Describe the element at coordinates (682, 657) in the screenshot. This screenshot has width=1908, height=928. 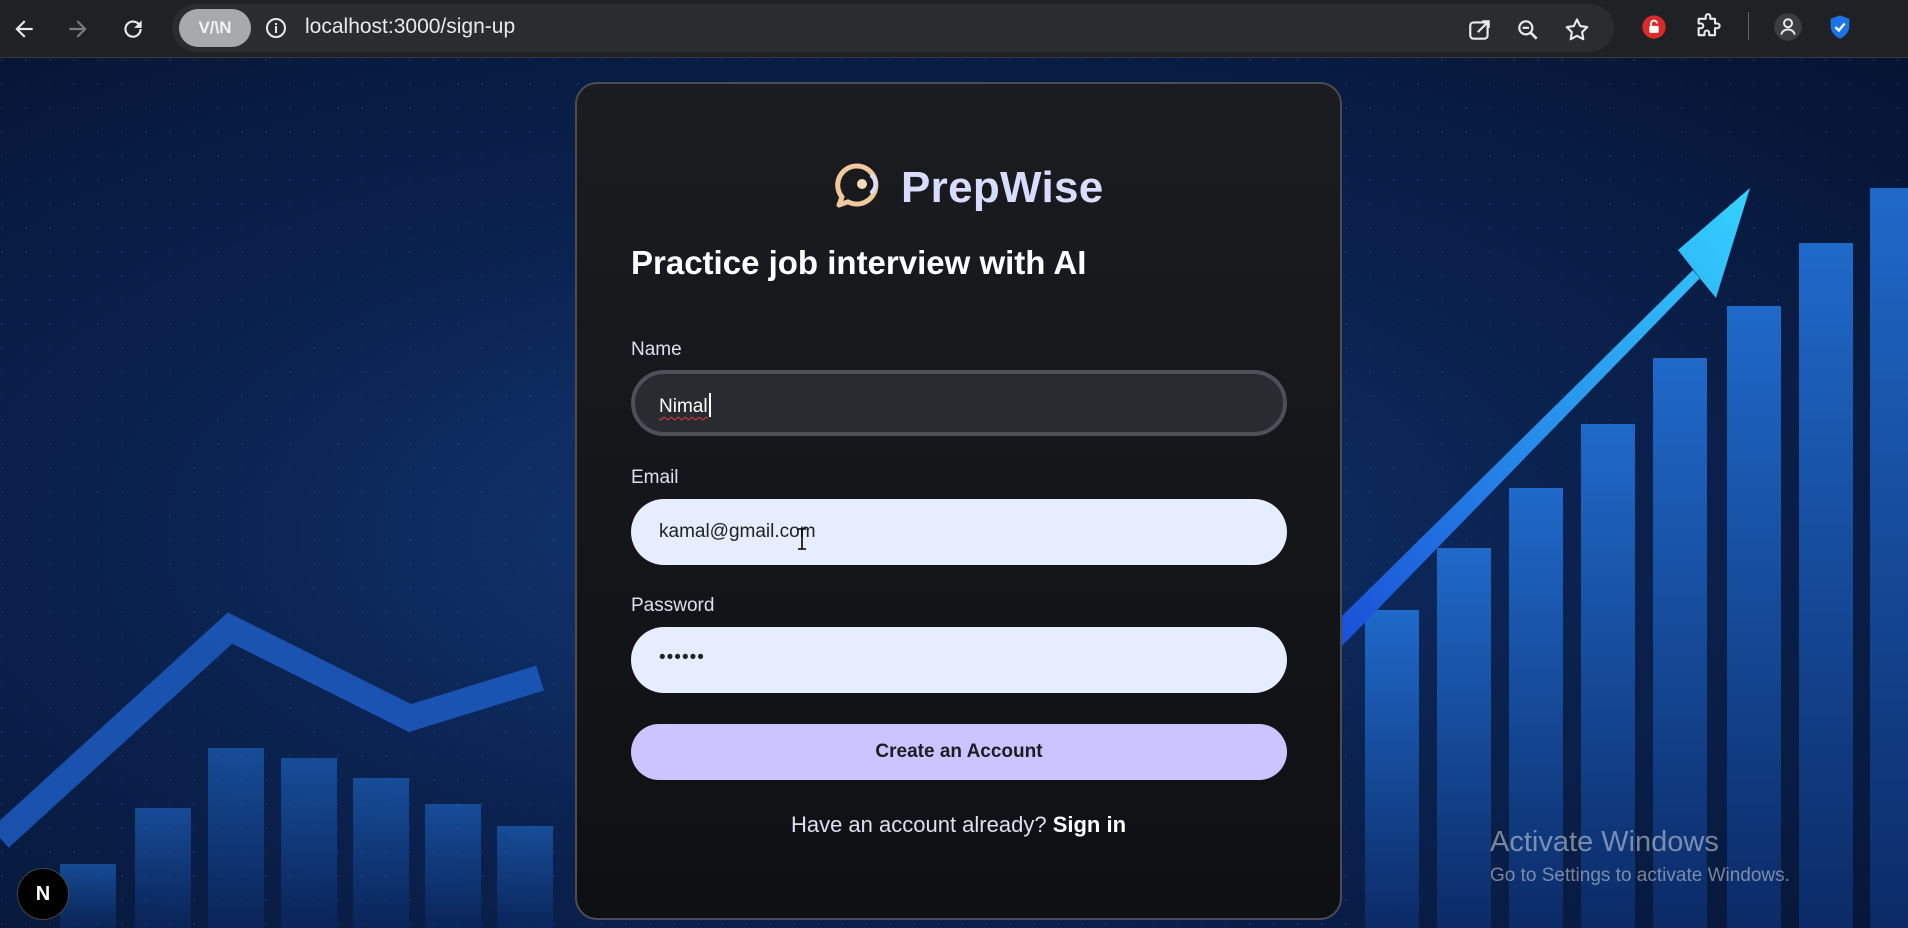
I see `password-input-value: ••••••` at that location.